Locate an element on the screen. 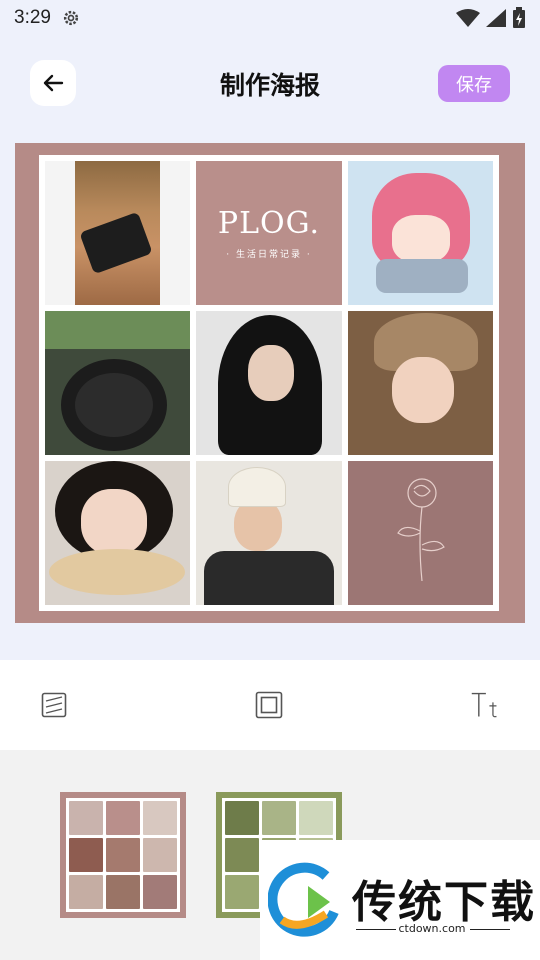 This screenshot has height=960, width=540. background-tool is located at coordinates (54, 705).